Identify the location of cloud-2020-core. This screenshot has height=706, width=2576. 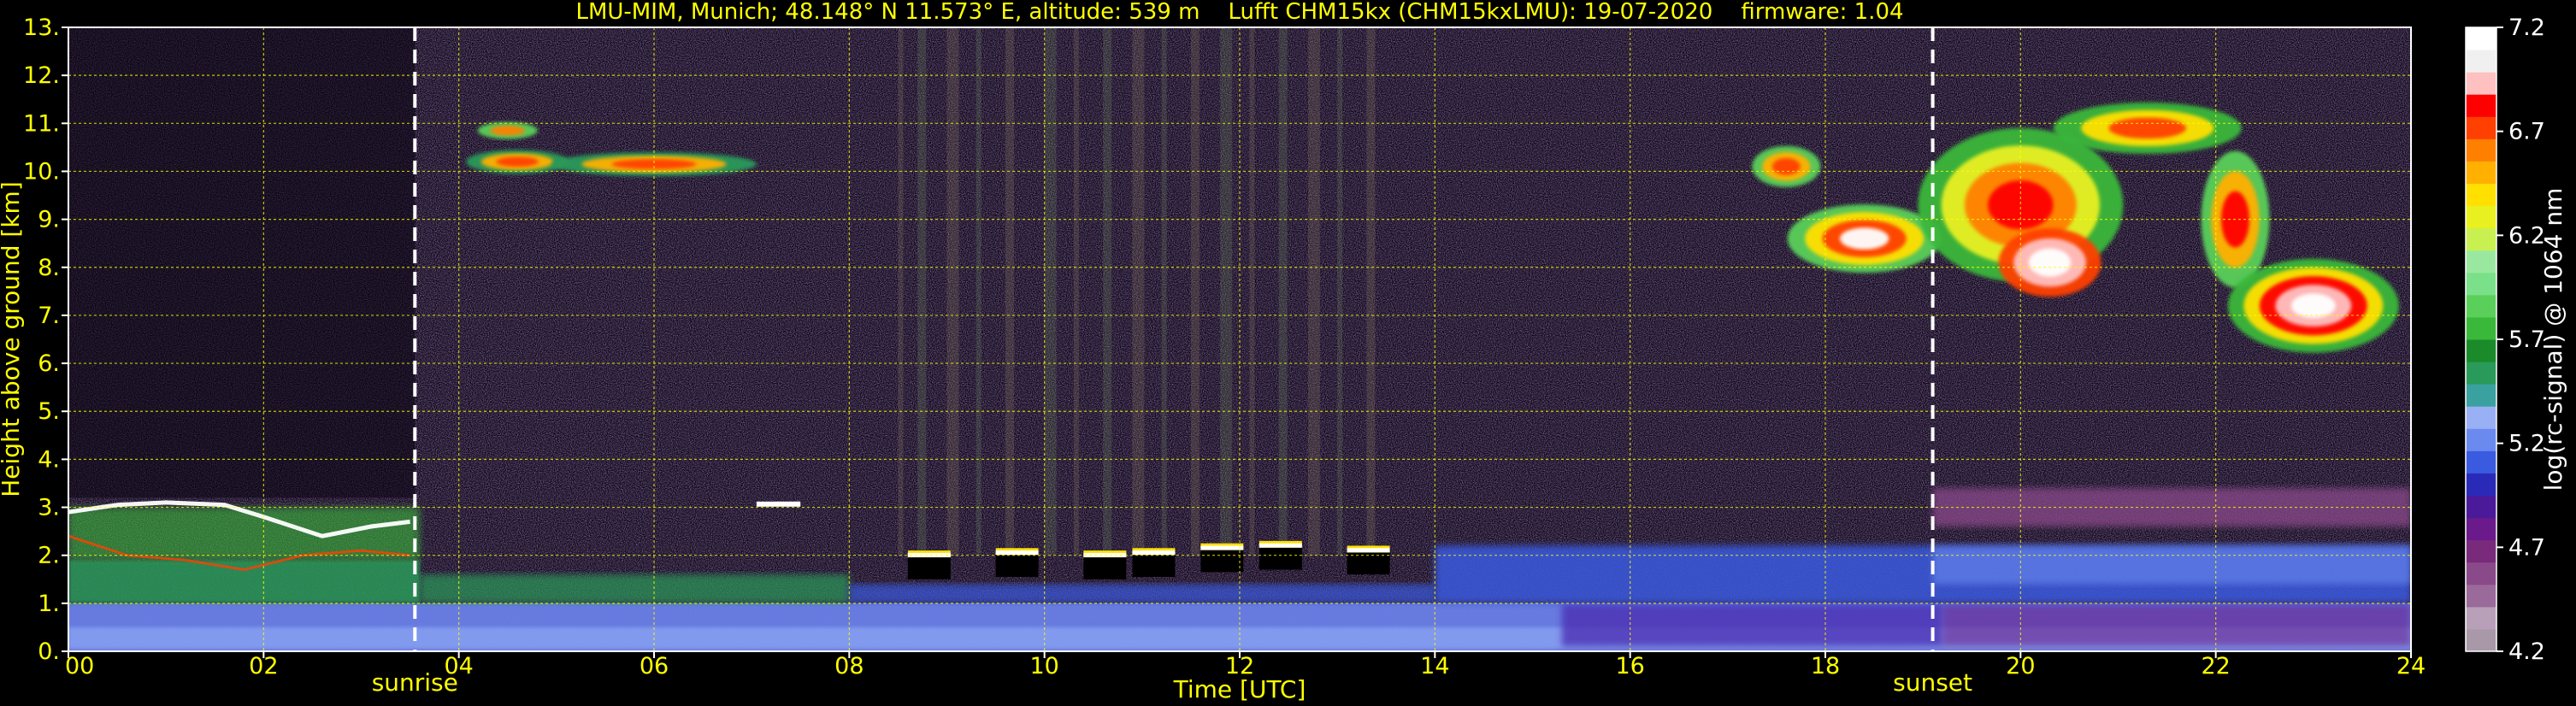
(2049, 262).